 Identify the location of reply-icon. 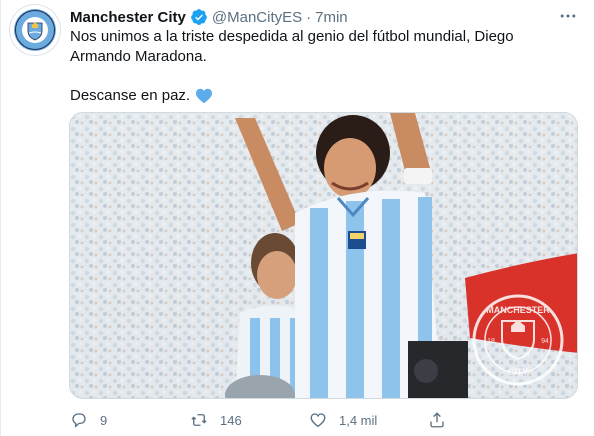
(79, 420).